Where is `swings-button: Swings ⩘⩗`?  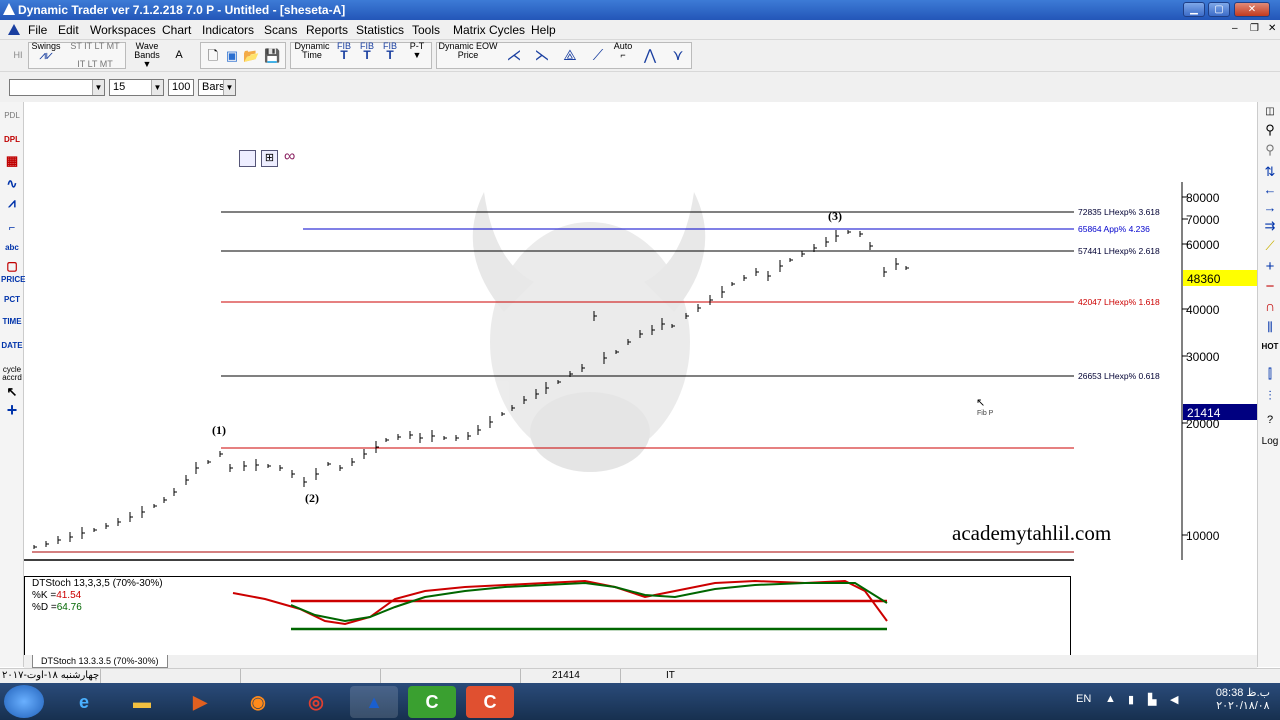 swings-button: Swings ⩘⩗ is located at coordinates (46, 55).